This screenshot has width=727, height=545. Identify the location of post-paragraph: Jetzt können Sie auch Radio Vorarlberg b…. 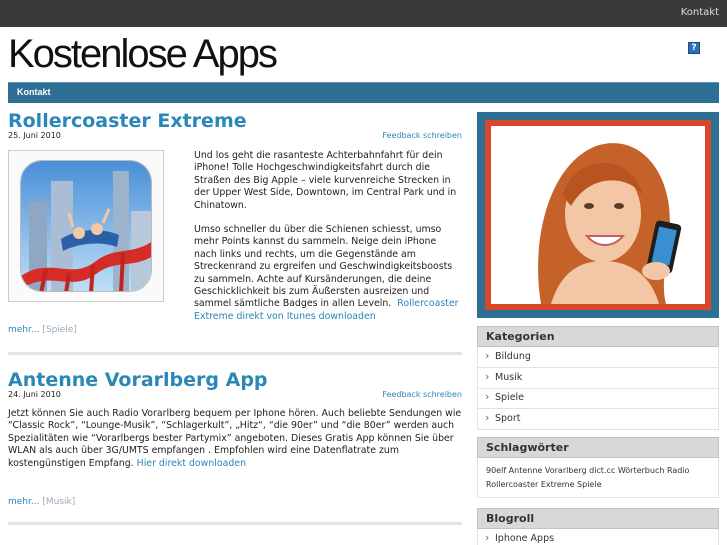
(235, 439).